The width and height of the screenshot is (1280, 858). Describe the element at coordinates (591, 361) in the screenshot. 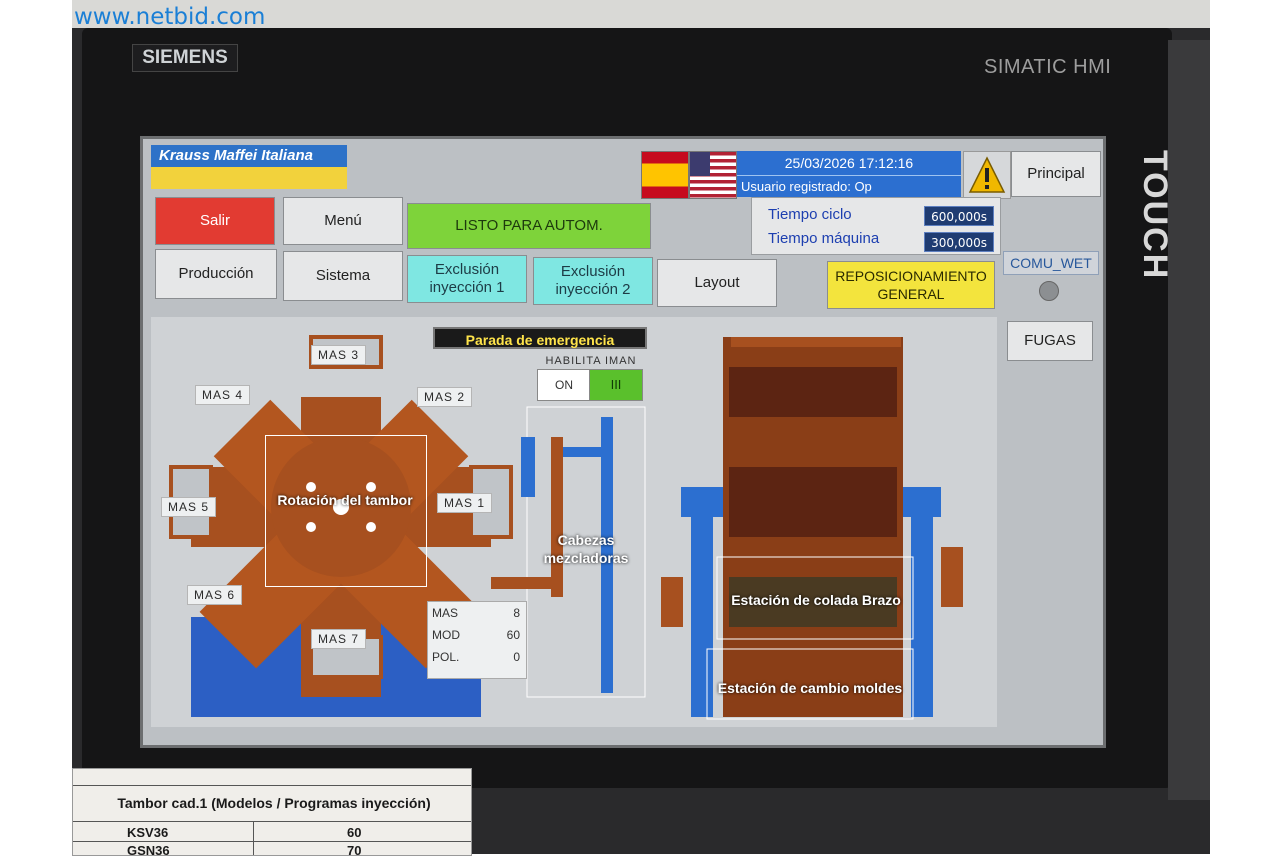

I see `habilita-iman-label: HABILITA IMAN` at that location.